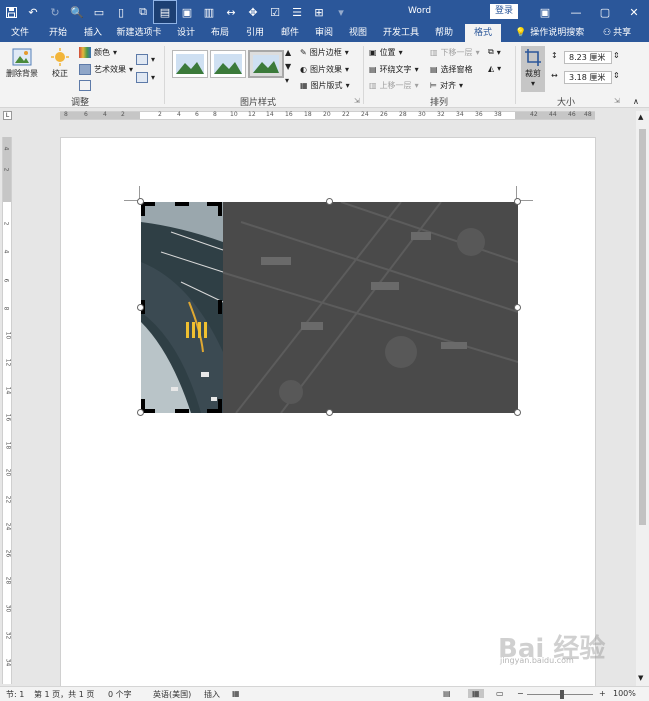  What do you see at coordinates (504, 11) in the screenshot?
I see `login-button: 登录` at bounding box center [504, 11].